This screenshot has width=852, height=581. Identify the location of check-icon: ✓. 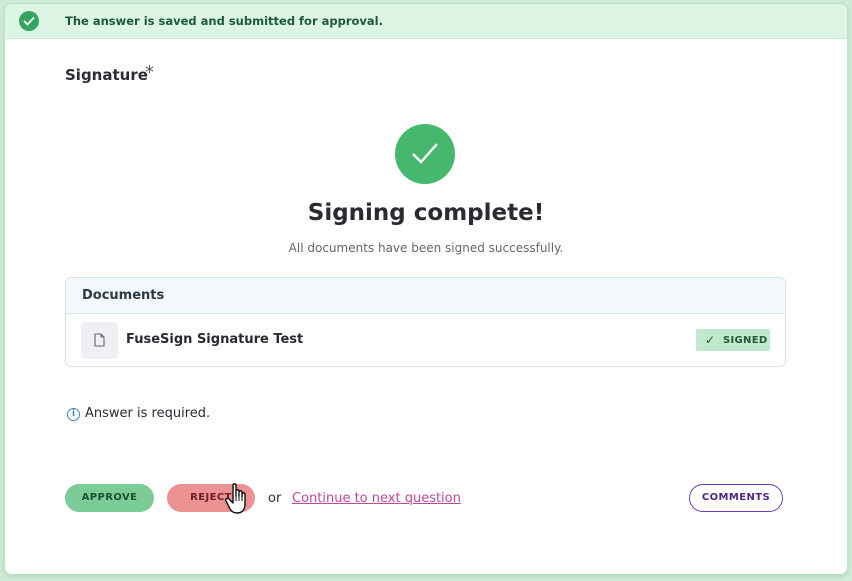
(710, 340).